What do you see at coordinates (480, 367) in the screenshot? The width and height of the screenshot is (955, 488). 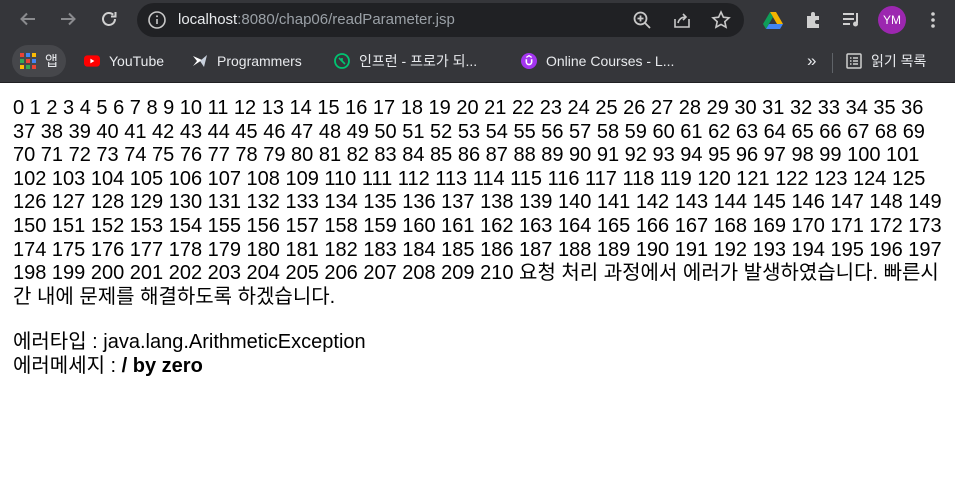 I see `error-message-line: 에러메세지 : / by zero` at bounding box center [480, 367].